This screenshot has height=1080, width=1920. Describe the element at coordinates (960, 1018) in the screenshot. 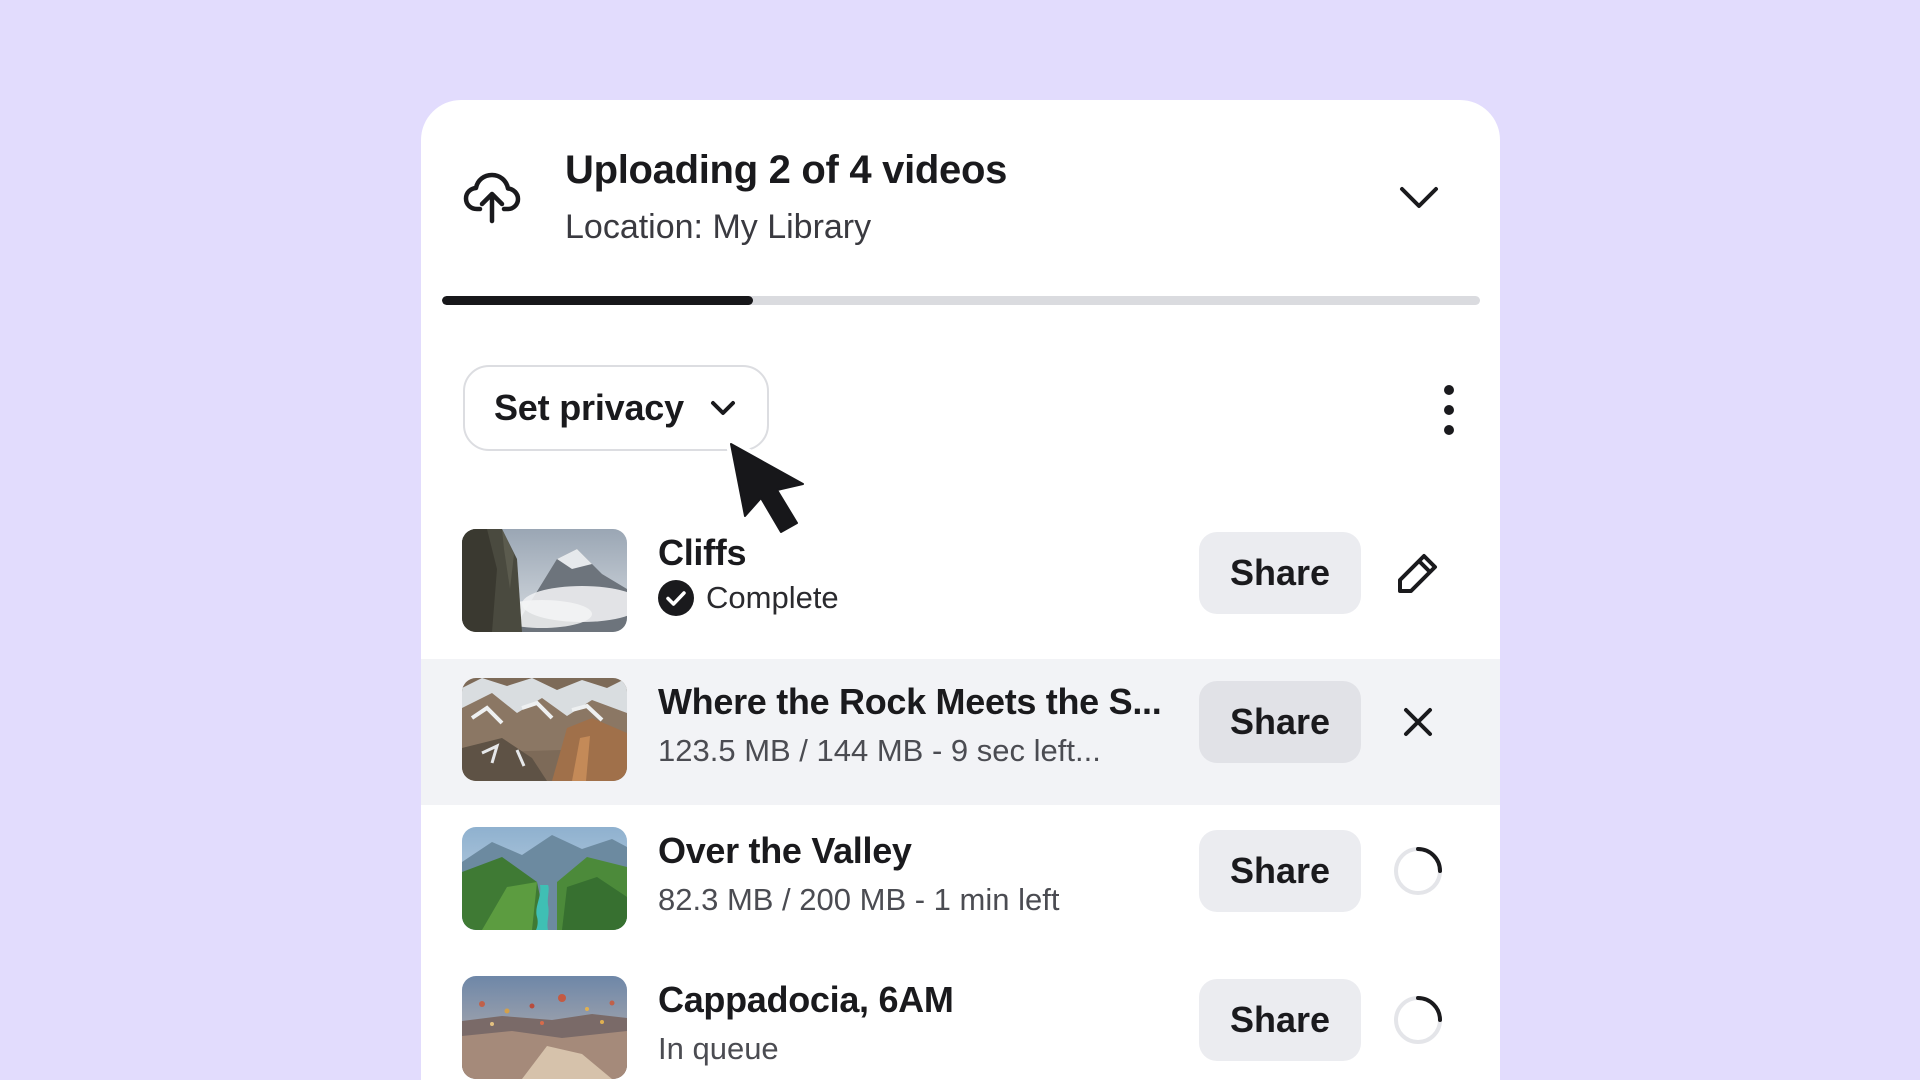

I see `video-row: Cappadocia, 6AM In queue Share` at that location.